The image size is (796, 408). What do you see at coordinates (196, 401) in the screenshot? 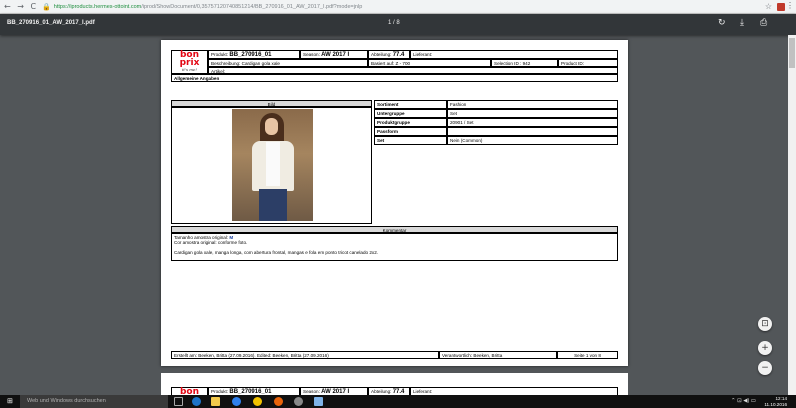
I see `edge-icon` at bounding box center [196, 401].